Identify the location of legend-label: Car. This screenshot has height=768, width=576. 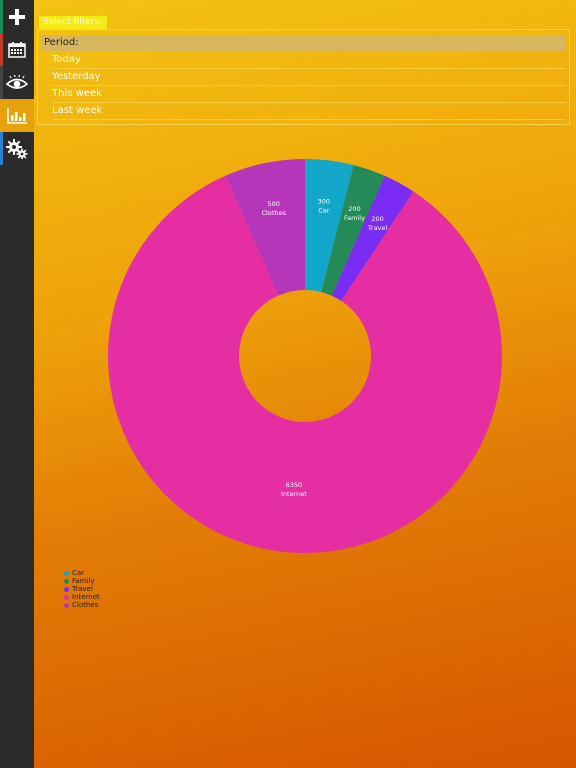
(78, 573).